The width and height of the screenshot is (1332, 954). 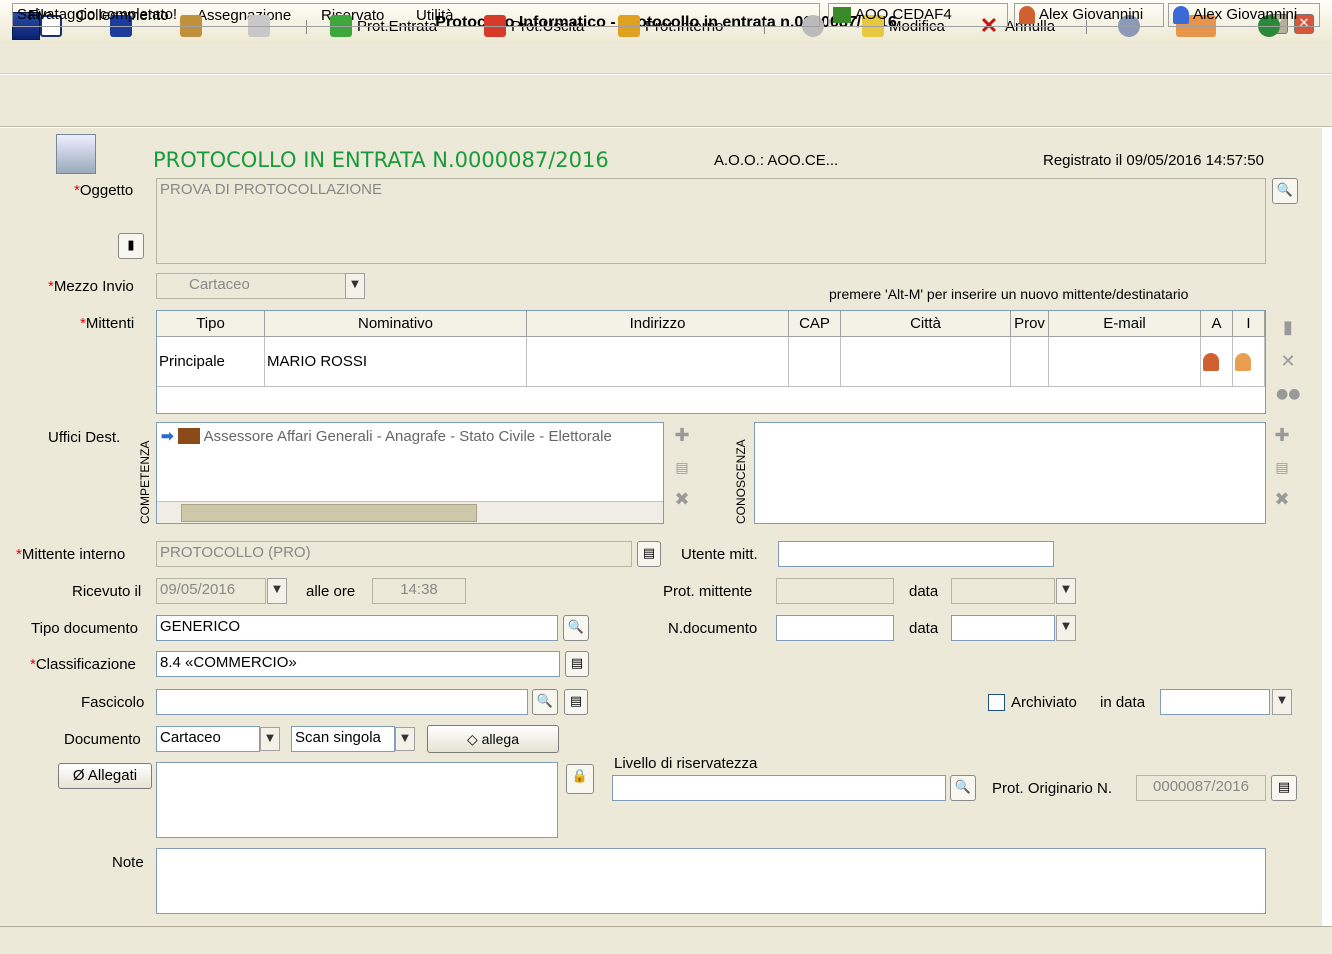 What do you see at coordinates (474, 739) in the screenshot?
I see `attach-icon: ◇` at bounding box center [474, 739].